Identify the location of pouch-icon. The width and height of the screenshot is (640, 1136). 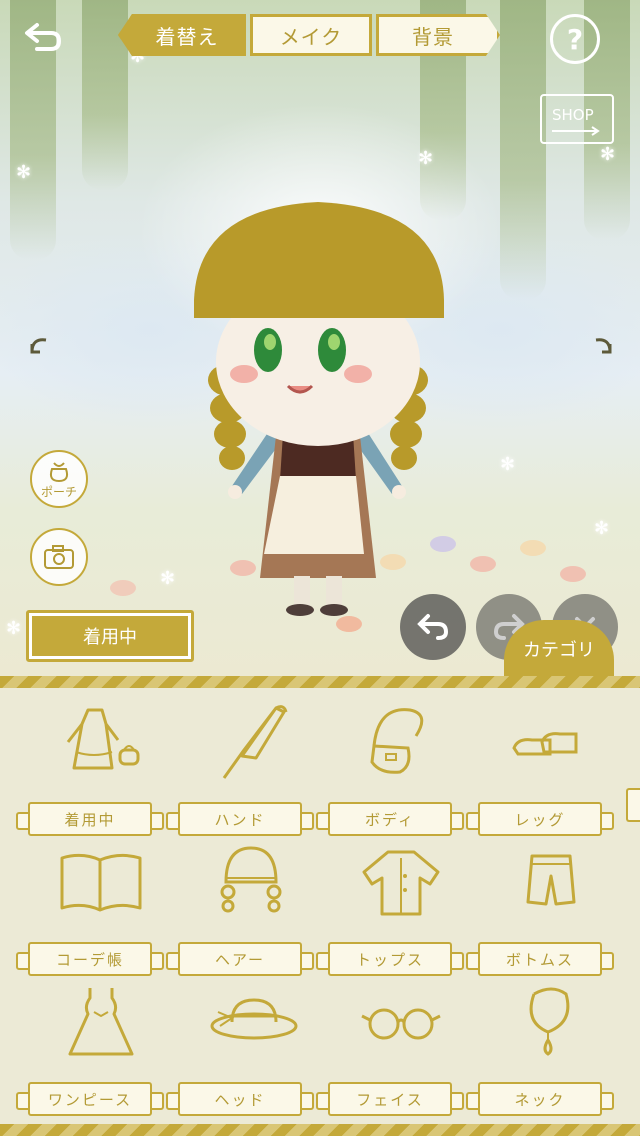
(59, 471).